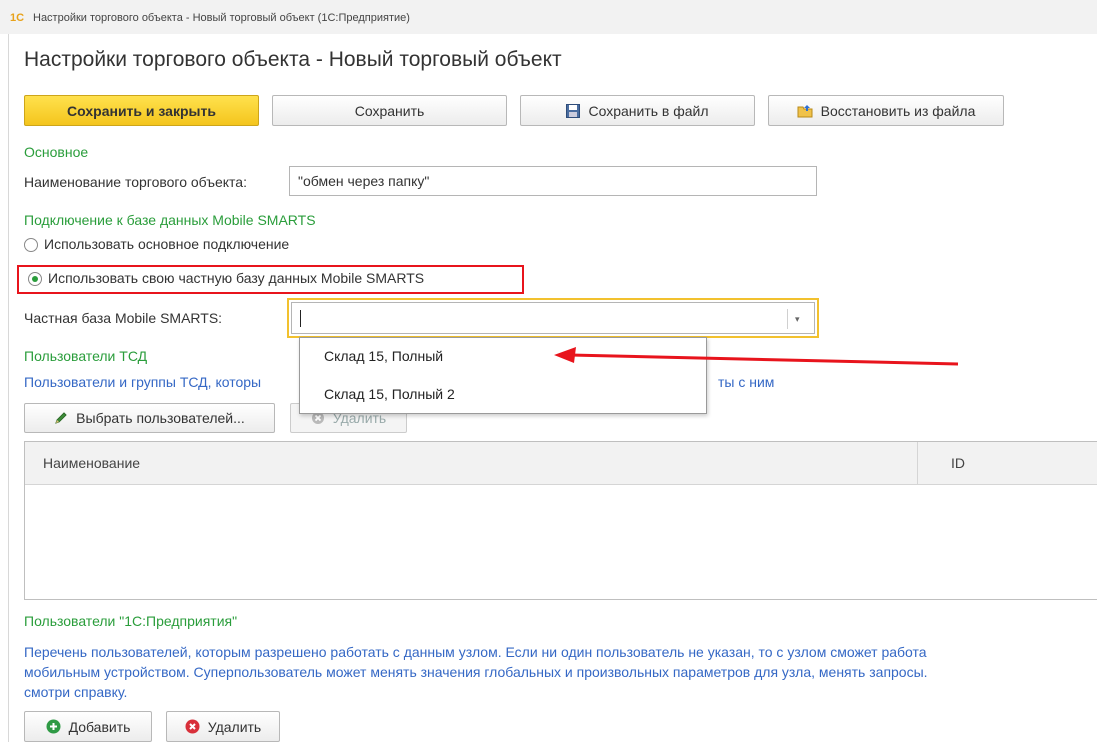 This screenshot has width=1097, height=742. Describe the element at coordinates (35, 279) in the screenshot. I see `radio-private-db` at that location.